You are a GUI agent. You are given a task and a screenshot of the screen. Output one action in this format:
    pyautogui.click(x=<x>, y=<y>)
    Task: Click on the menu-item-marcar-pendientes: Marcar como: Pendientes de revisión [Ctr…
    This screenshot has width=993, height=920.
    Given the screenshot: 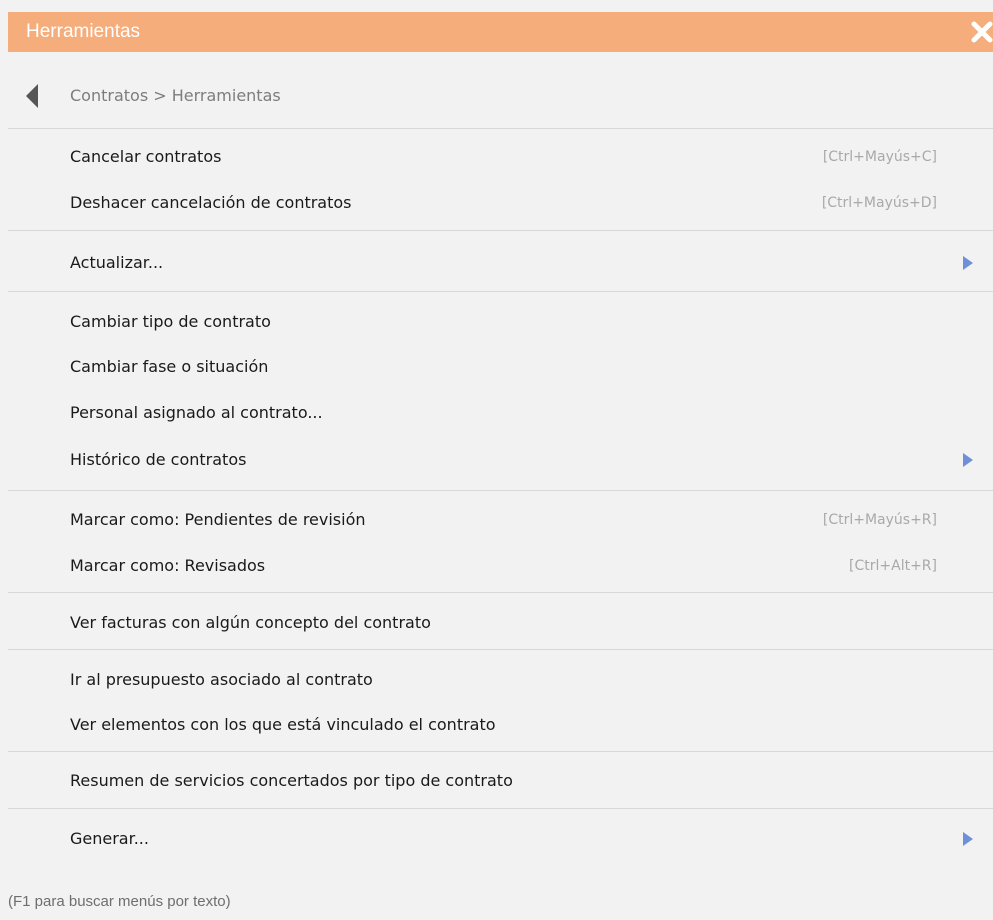 What is the action you would take?
    pyautogui.click(x=500, y=520)
    